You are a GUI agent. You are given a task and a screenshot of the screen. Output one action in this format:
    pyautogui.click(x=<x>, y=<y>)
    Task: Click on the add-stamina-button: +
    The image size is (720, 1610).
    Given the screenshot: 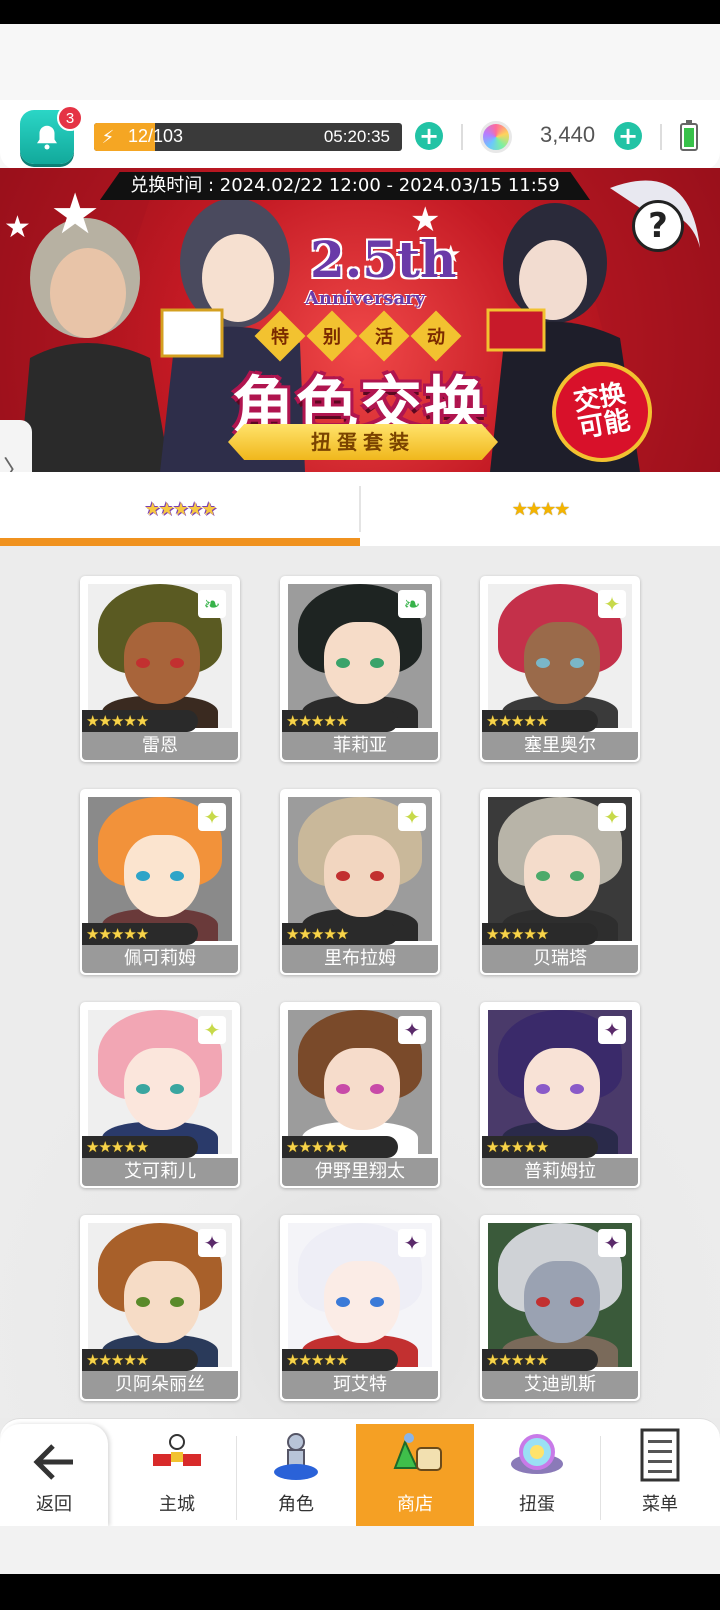 What is the action you would take?
    pyautogui.click(x=429, y=136)
    